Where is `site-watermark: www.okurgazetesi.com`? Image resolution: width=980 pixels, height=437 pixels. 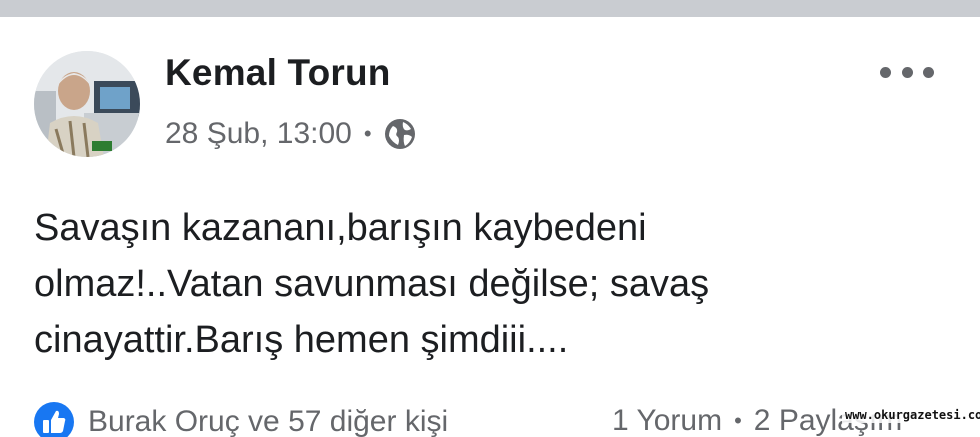
site-watermark: www.okurgazetesi.com is located at coordinates (911, 415).